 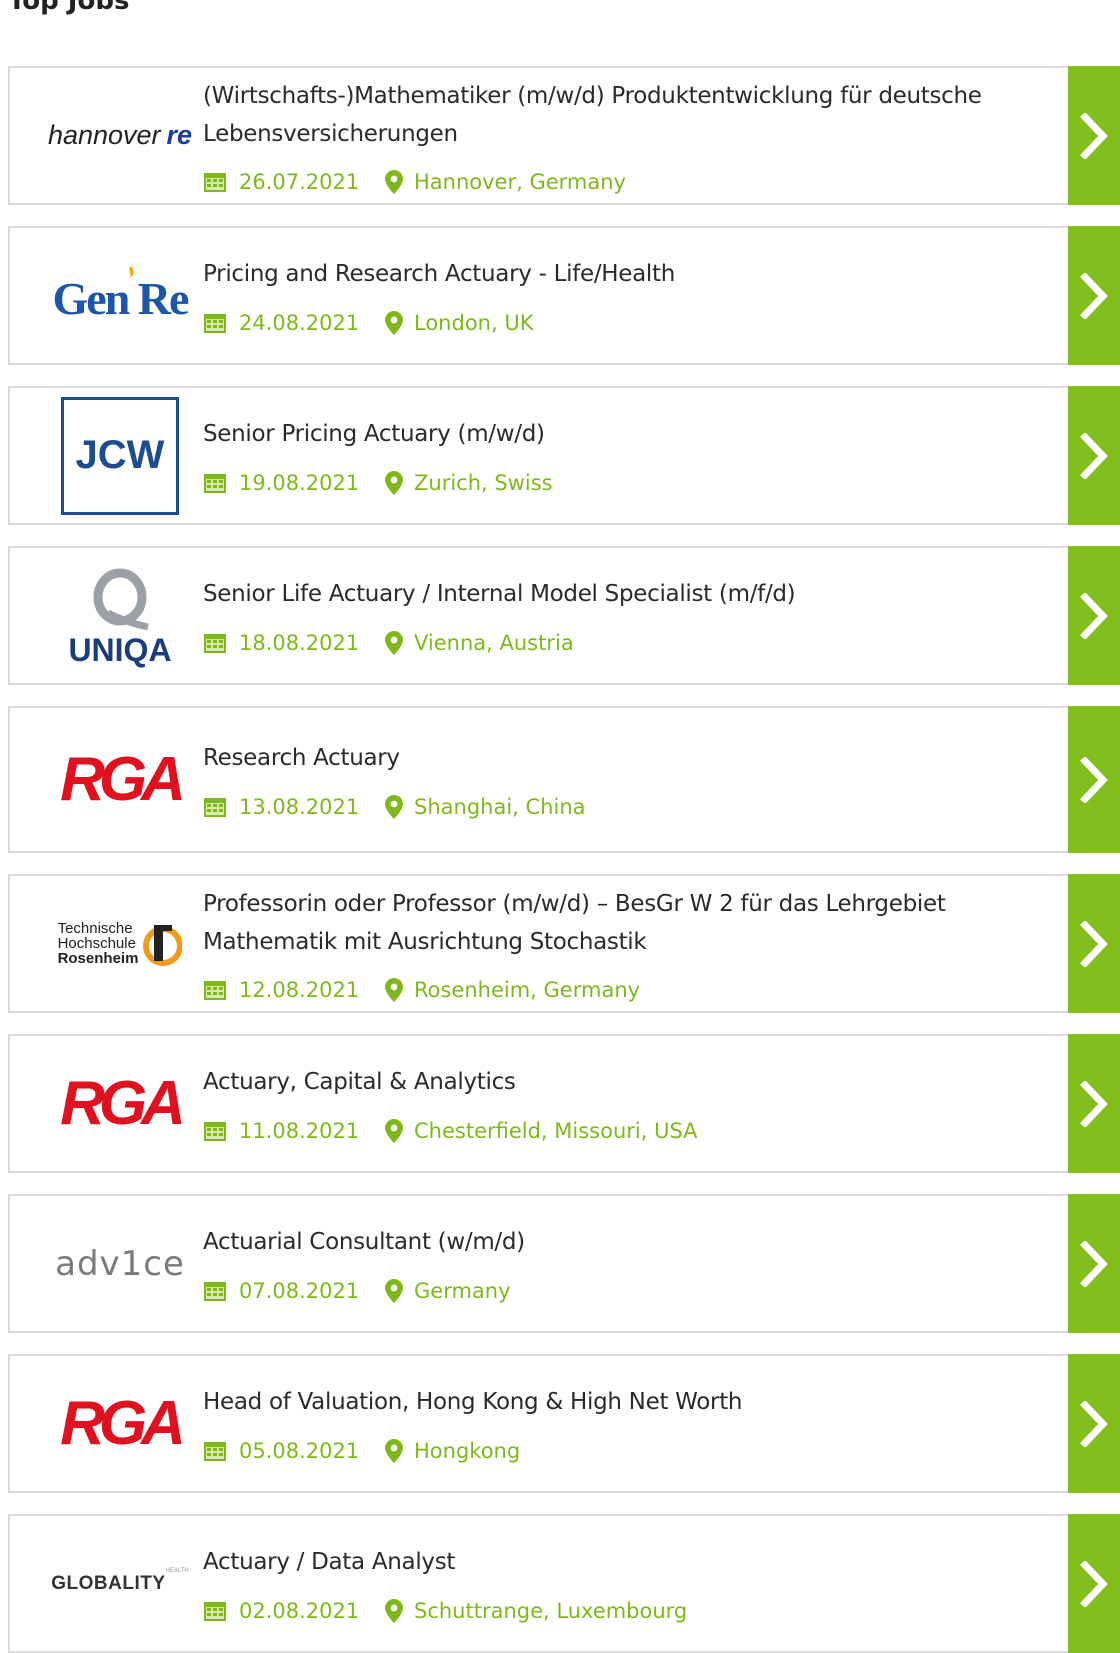 What do you see at coordinates (299, 990) in the screenshot?
I see `posting-date: 12.08.2021` at bounding box center [299, 990].